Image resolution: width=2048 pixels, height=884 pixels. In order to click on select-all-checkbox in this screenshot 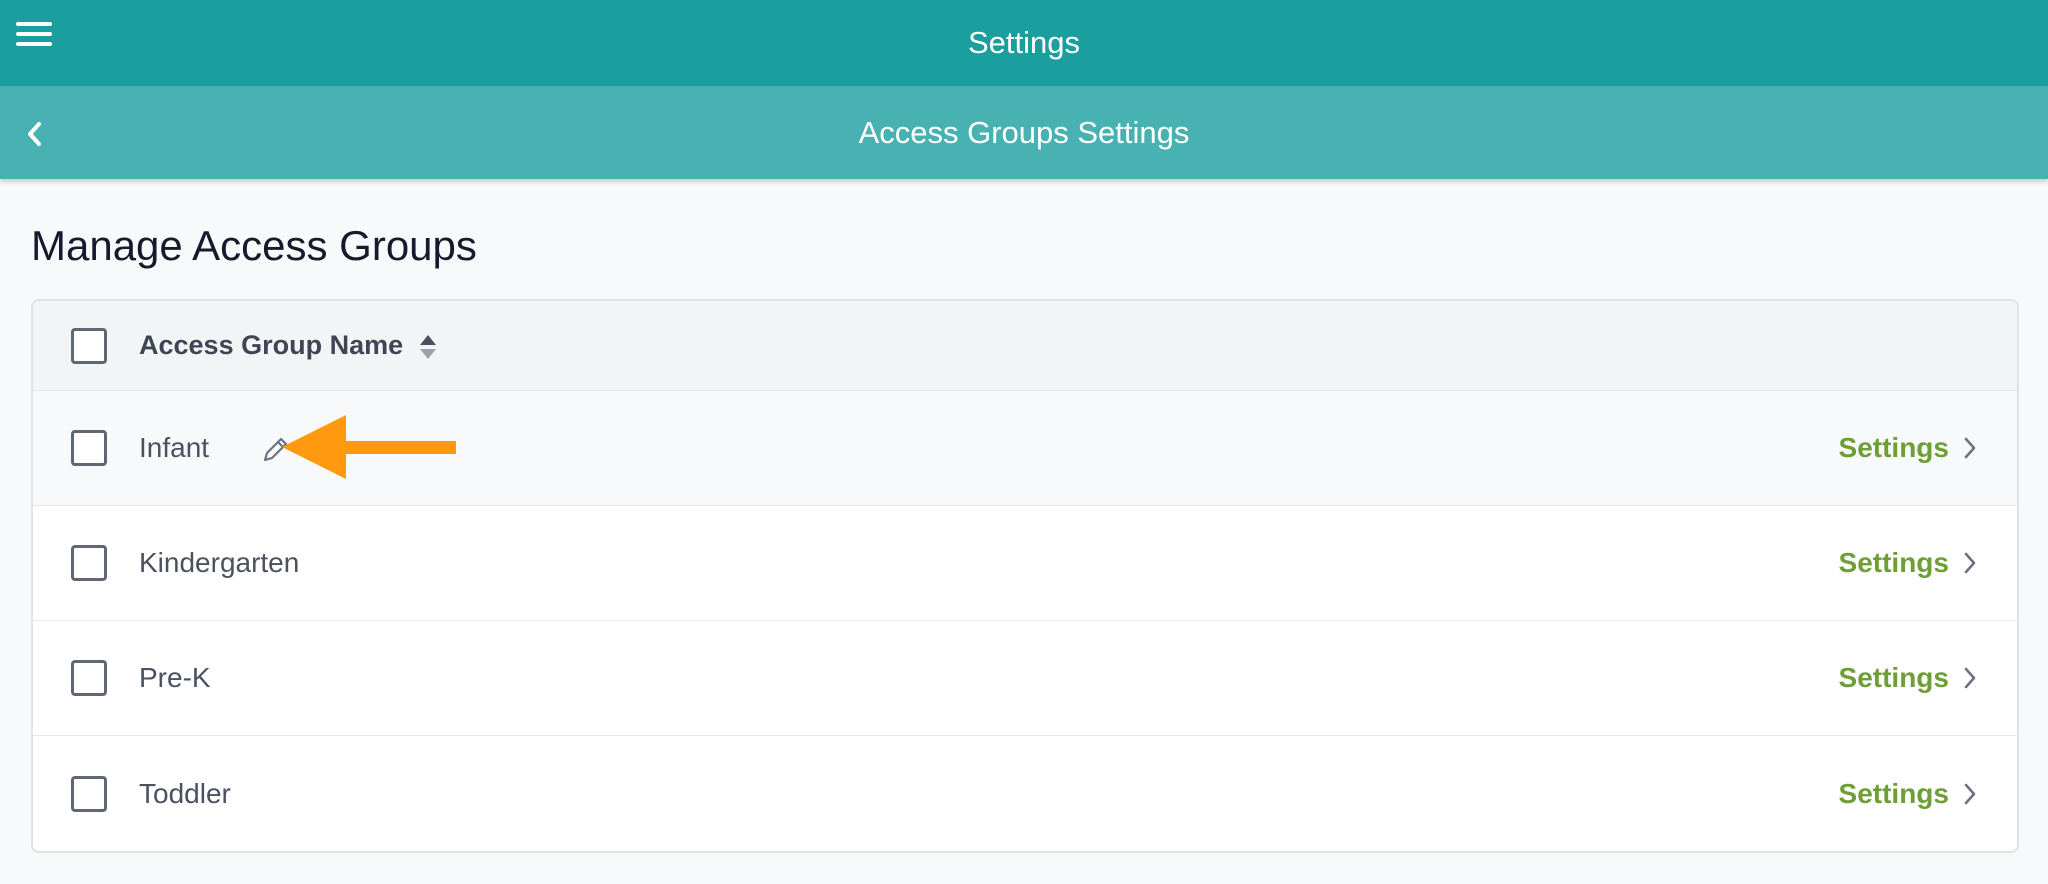, I will do `click(89, 345)`.